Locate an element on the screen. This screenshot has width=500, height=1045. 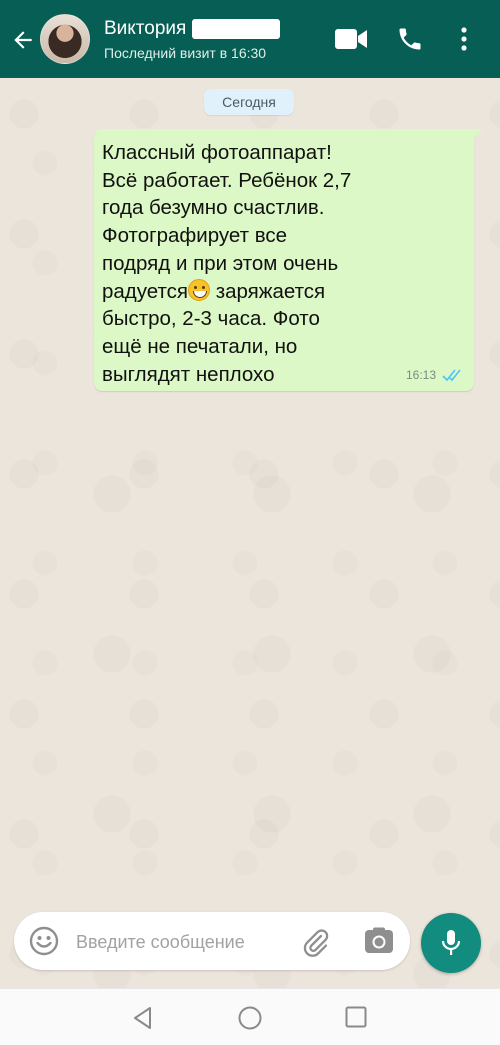
mic-icon is located at coordinates (451, 942).